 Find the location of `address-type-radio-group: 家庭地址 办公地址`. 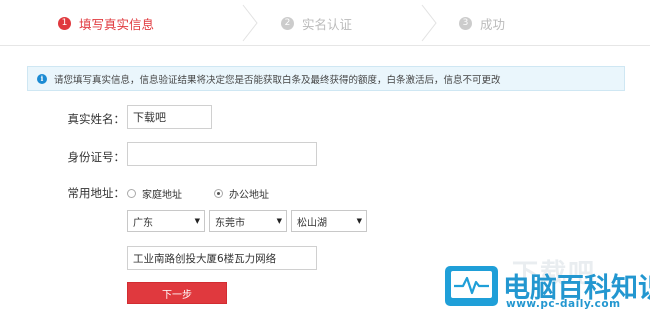

address-type-radio-group: 家庭地址 办公地址 is located at coordinates (214, 193).